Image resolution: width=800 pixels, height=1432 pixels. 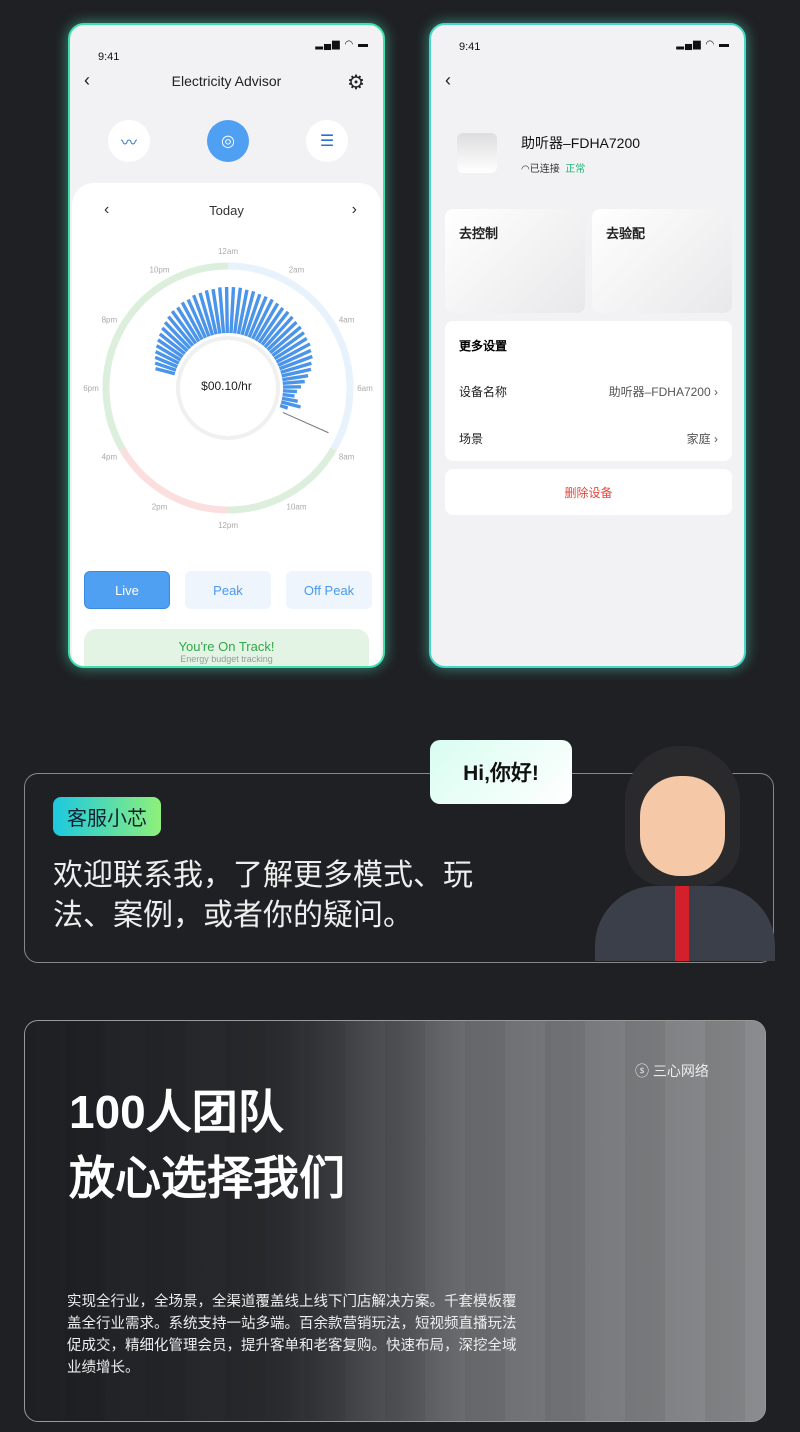 What do you see at coordinates (501, 772) in the screenshot?
I see `greeting-bubble: Hi,你好!` at bounding box center [501, 772].